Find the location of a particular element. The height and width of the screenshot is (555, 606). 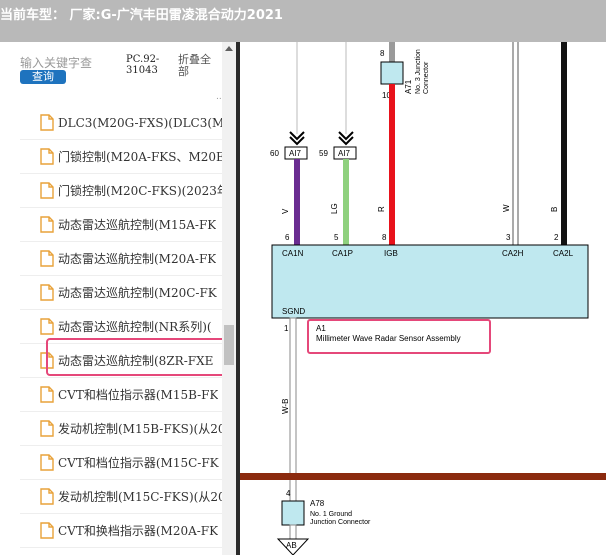

selected-item-highlight is located at coordinates (136, 357).